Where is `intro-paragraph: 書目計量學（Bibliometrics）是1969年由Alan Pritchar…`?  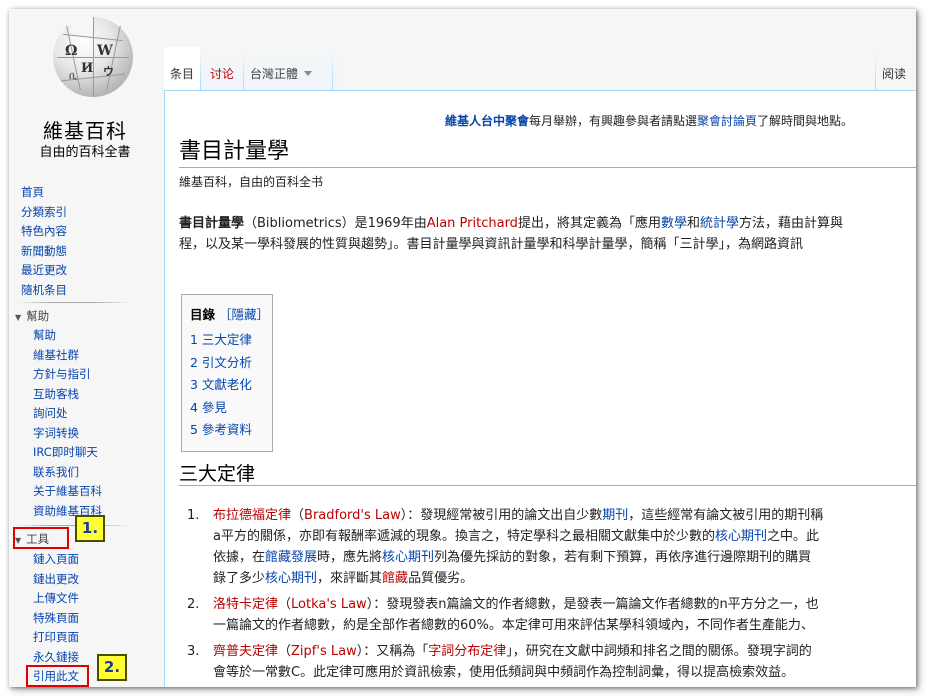 intro-paragraph: 書目計量學（Bibliometrics）是1969年由Alan Pritchar… is located at coordinates (547, 234).